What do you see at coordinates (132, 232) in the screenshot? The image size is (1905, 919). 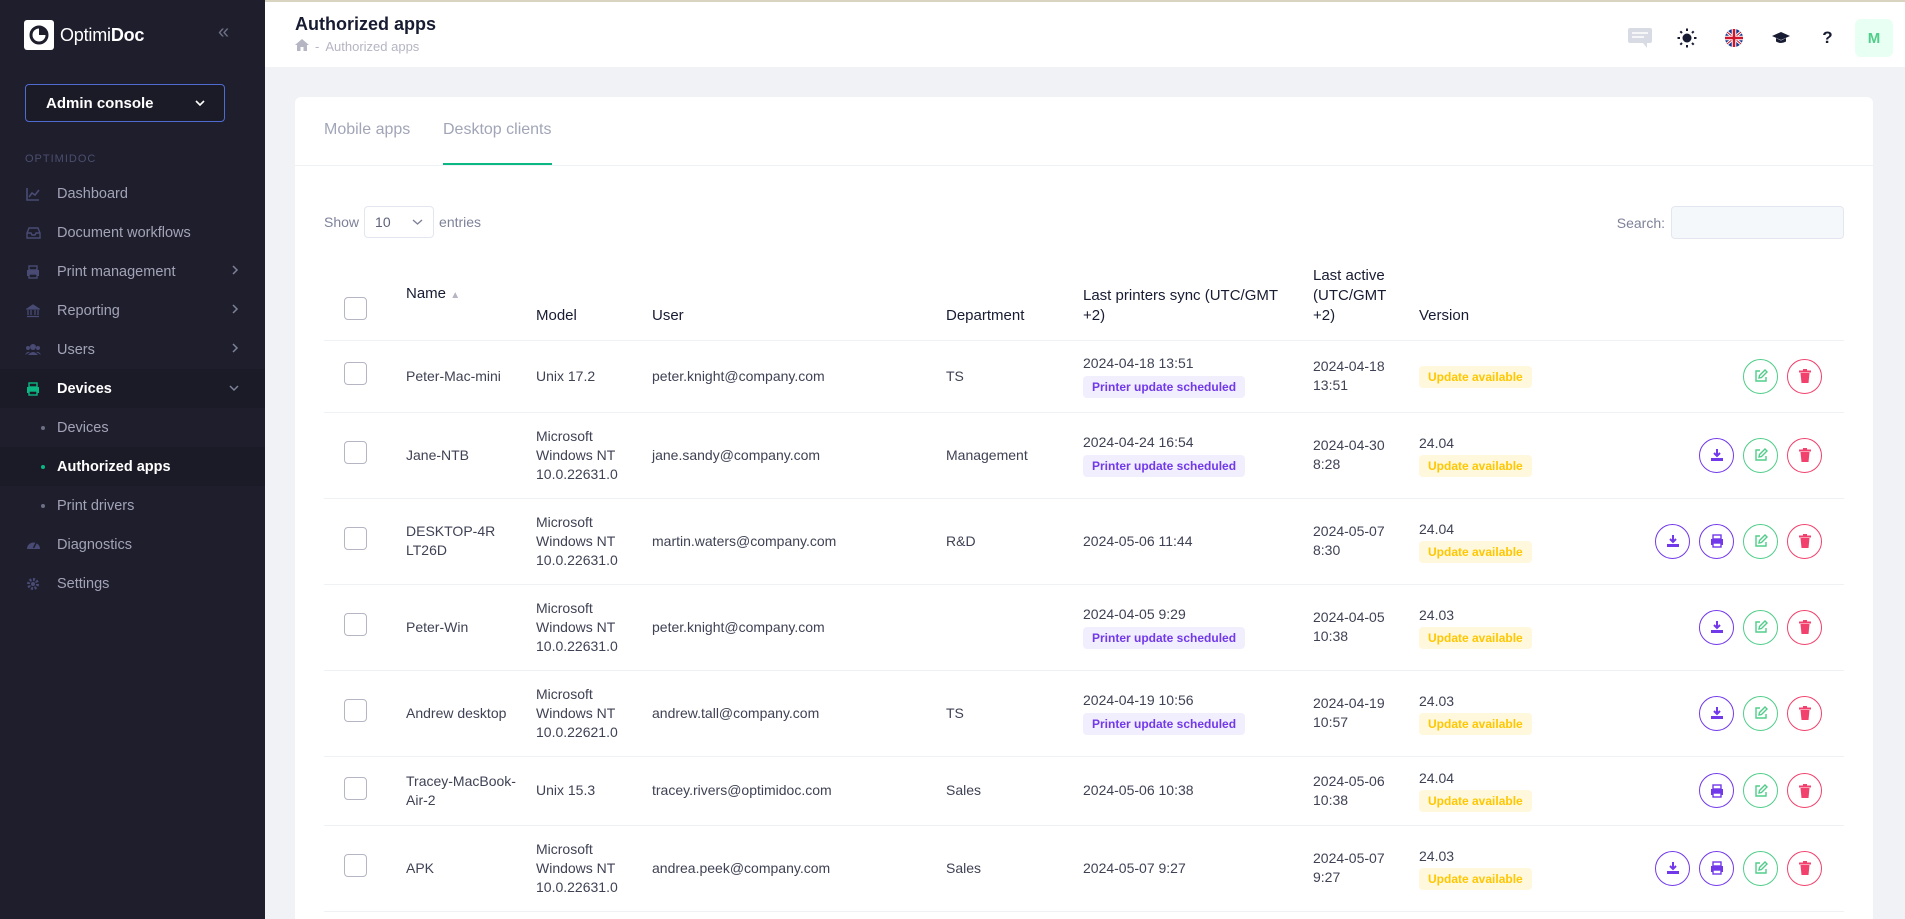 I see `sidebar-item-document-workflows: Document workflows` at bounding box center [132, 232].